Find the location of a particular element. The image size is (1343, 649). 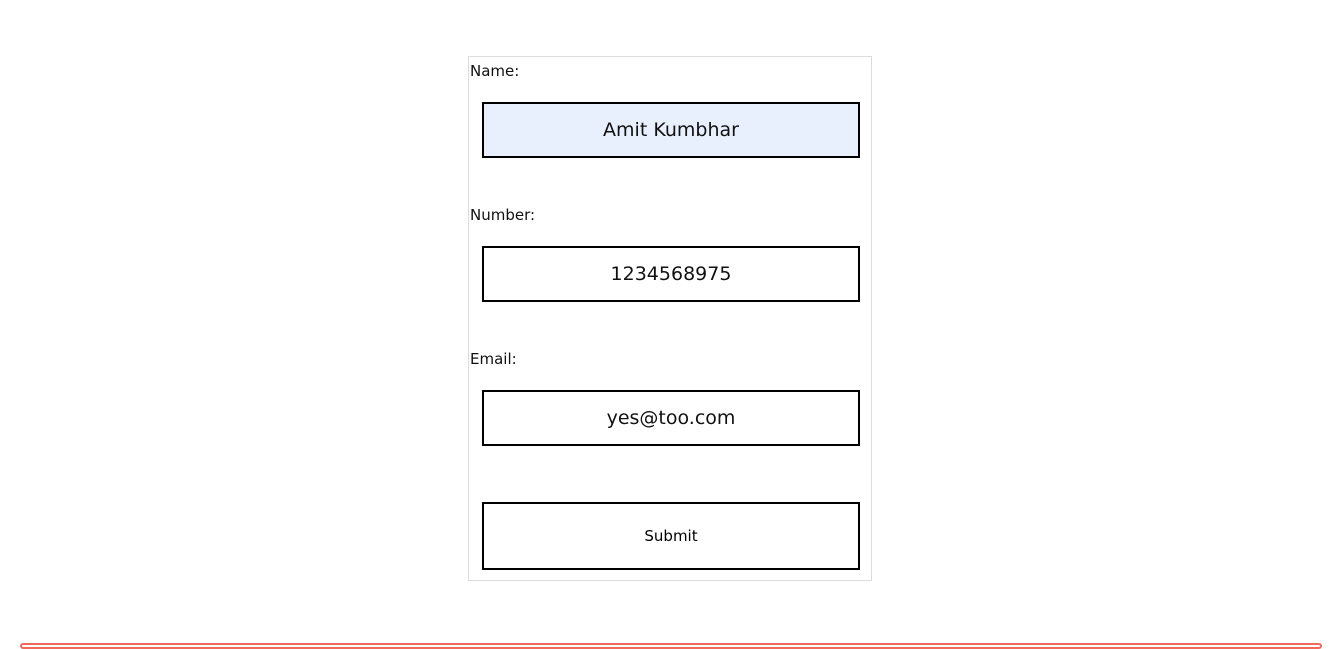

name-label: Name: is located at coordinates (495, 71).